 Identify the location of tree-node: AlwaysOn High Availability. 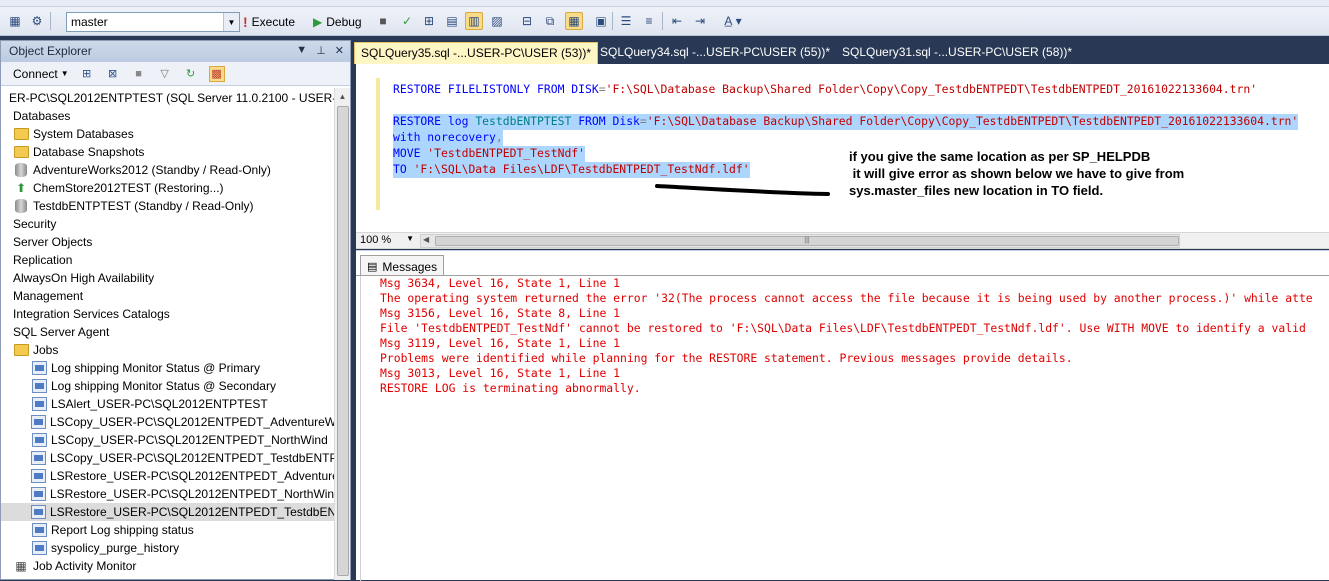
(167, 278).